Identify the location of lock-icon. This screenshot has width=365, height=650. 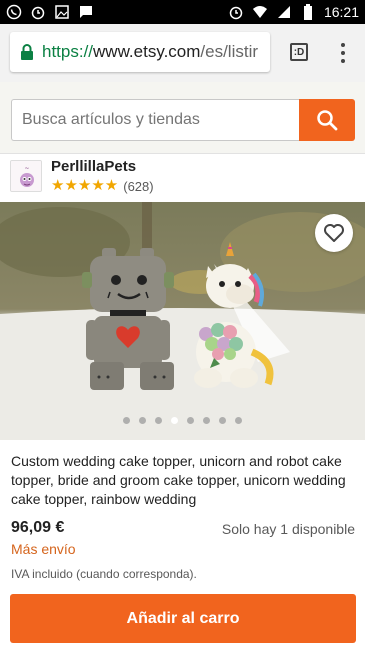
(27, 52).